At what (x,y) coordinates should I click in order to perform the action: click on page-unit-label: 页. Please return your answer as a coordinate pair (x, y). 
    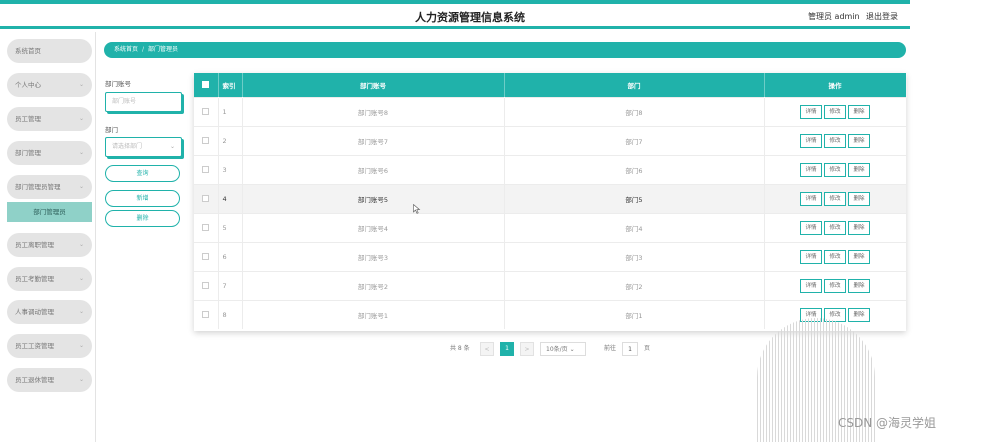
    Looking at the image, I should click on (647, 348).